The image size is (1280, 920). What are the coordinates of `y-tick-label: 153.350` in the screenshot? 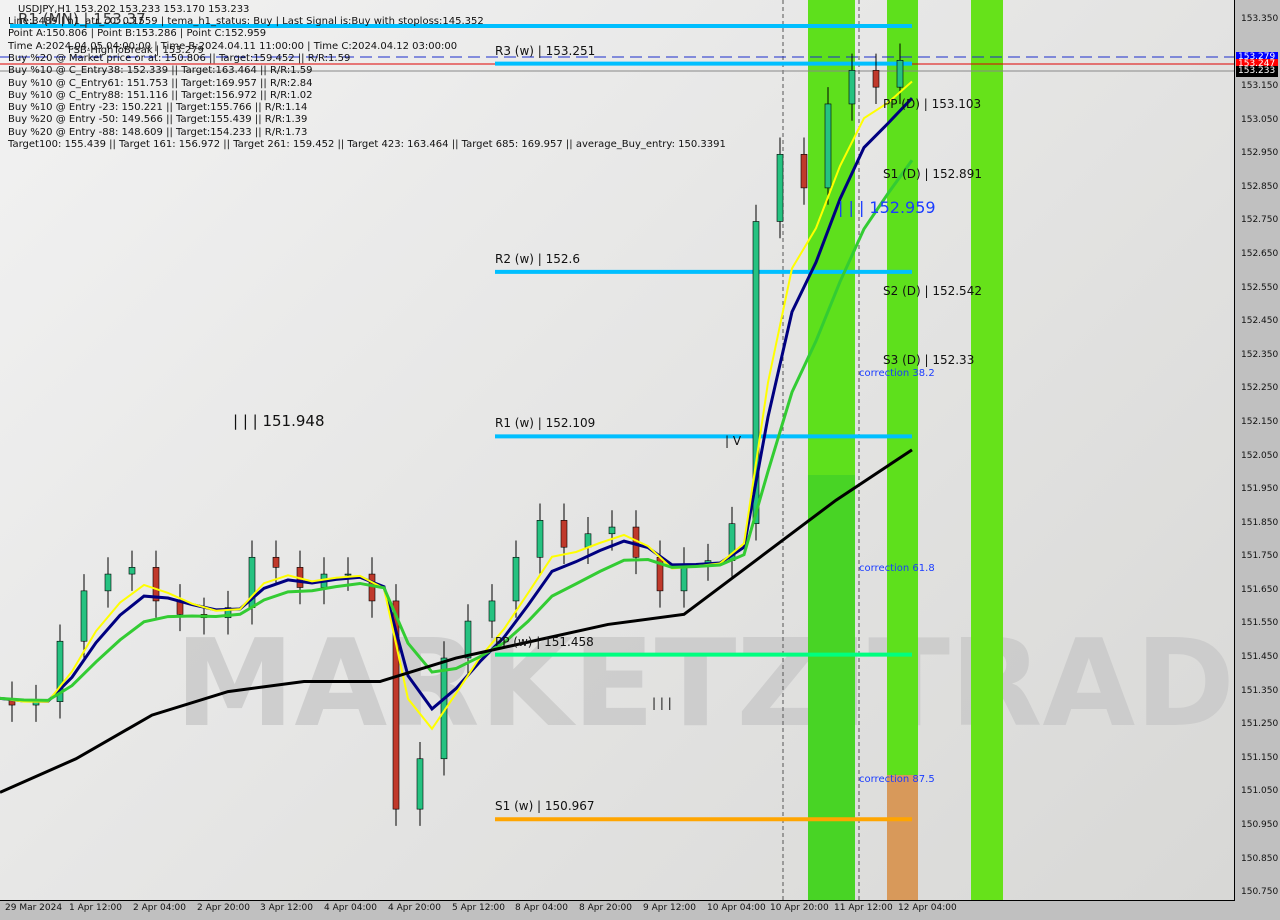 It's located at (1260, 19).